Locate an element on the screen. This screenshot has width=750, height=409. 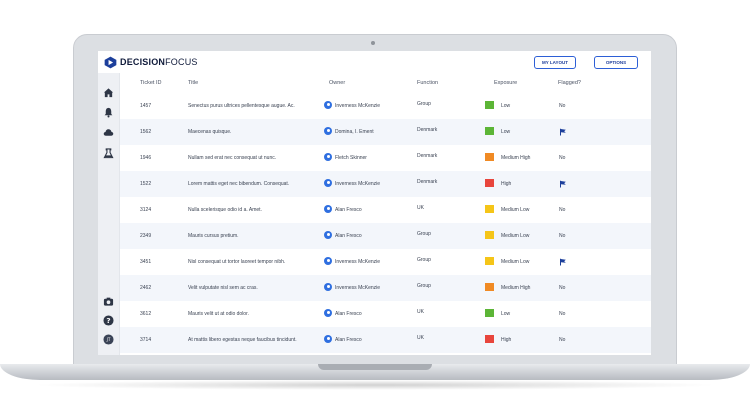
bell-icon is located at coordinates (108, 112).